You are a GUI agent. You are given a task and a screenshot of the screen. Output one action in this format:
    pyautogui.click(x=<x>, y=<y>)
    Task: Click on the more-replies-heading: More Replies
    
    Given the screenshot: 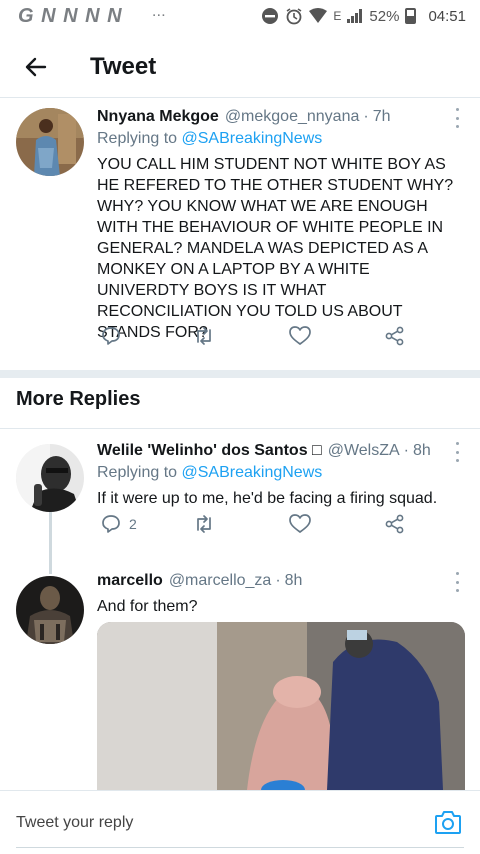 What is the action you would take?
    pyautogui.click(x=78, y=399)
    